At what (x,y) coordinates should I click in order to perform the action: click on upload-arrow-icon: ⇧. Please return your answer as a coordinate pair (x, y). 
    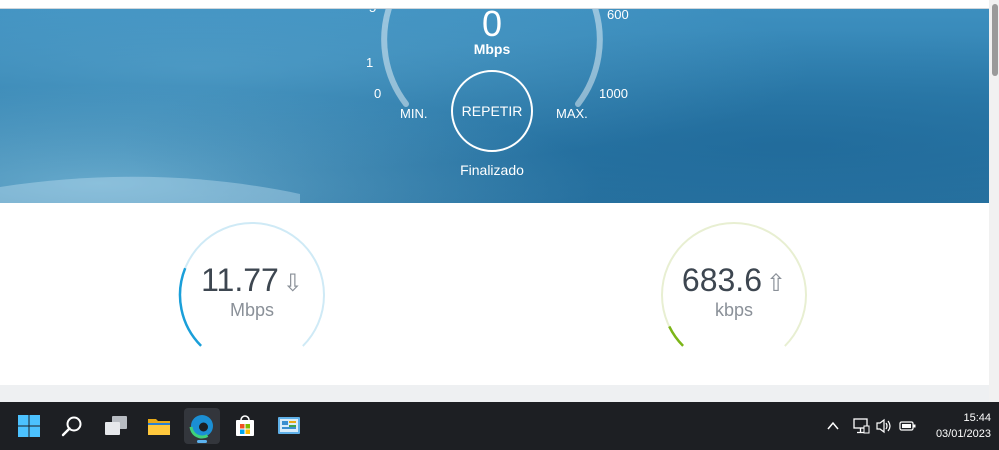
    Looking at the image, I should click on (776, 283).